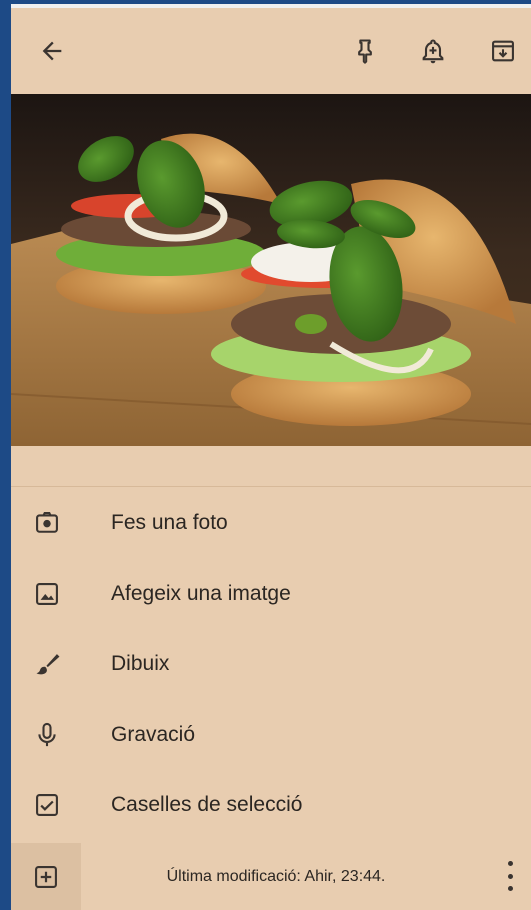 The width and height of the screenshot is (531, 910). What do you see at coordinates (47, 805) in the screenshot?
I see `checkbox-icon` at bounding box center [47, 805].